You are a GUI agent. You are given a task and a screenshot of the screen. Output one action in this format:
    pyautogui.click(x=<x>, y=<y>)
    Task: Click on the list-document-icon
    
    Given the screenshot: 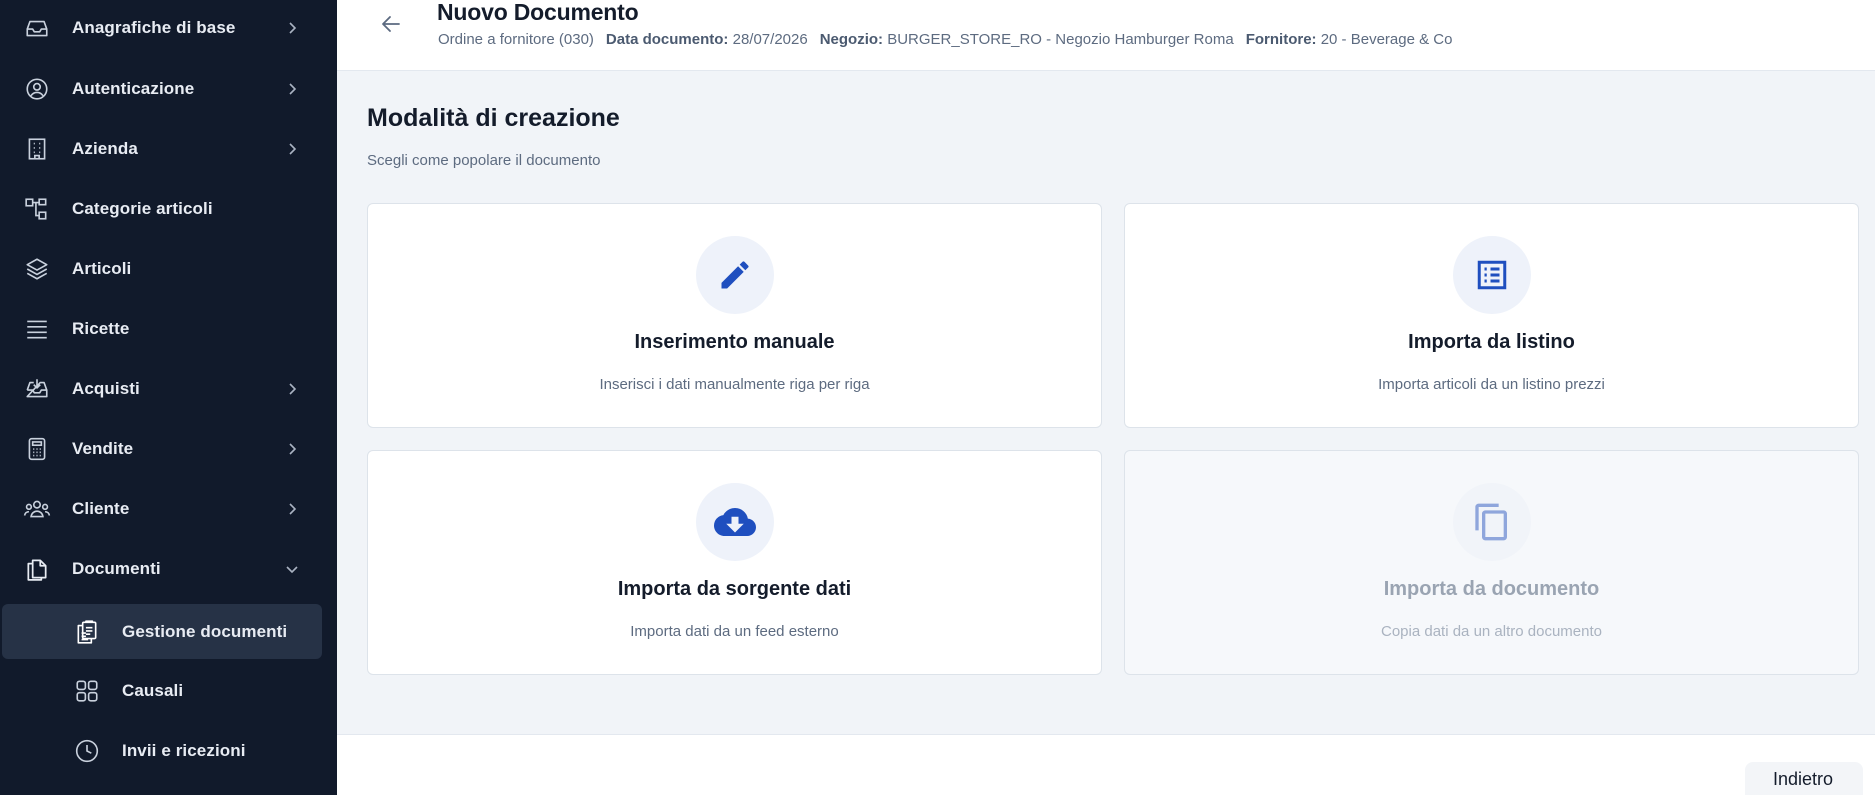 What is the action you would take?
    pyautogui.click(x=1491, y=275)
    